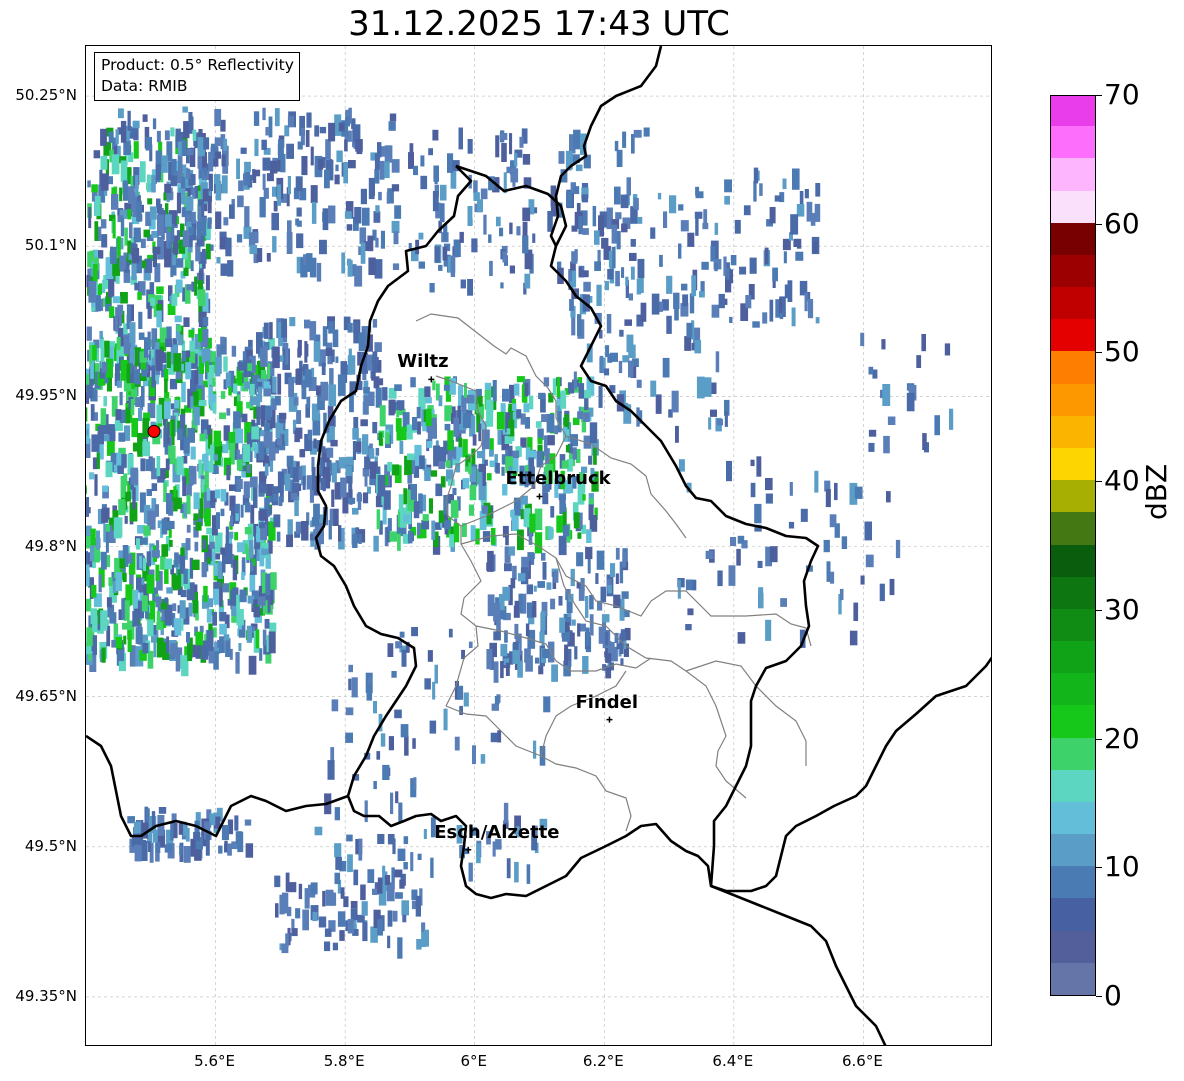  I want to click on lon-tick-label: 5.6°E, so click(214, 1061).